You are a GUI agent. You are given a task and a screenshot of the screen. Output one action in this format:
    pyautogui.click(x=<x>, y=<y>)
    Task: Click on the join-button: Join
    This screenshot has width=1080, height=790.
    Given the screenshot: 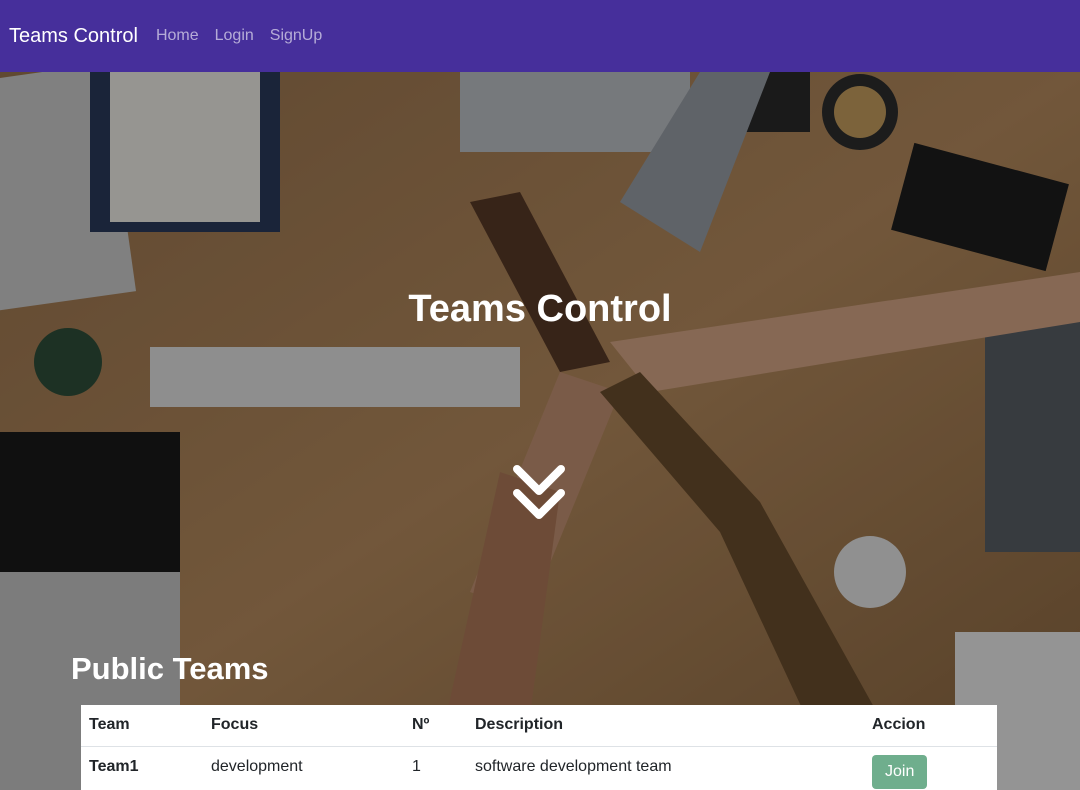 What is the action you would take?
    pyautogui.click(x=900, y=772)
    